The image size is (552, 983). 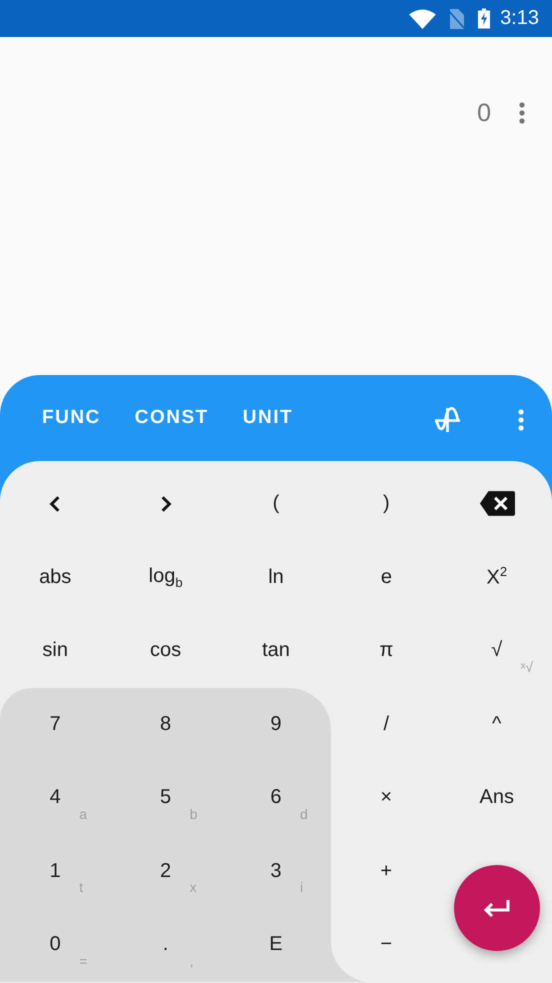 I want to click on clock: 3:13, so click(x=519, y=18).